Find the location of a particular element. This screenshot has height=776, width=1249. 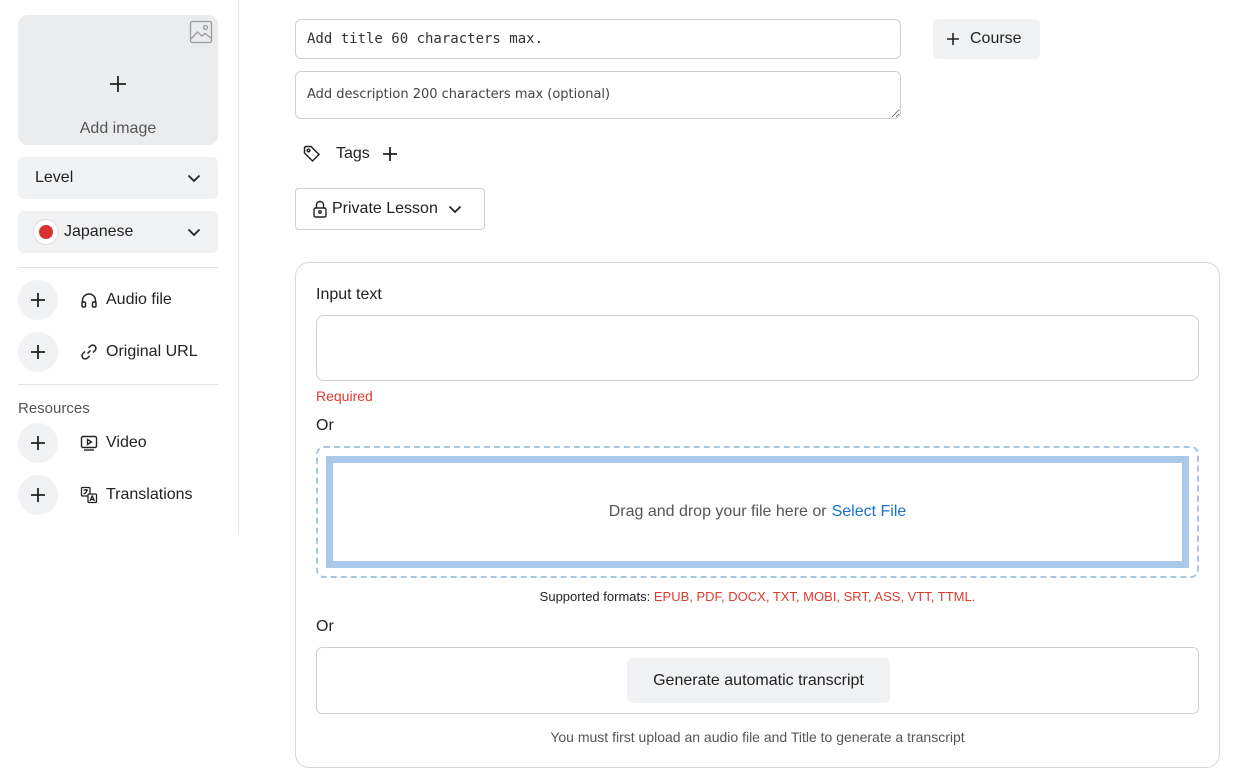

tag-icon is located at coordinates (312, 154).